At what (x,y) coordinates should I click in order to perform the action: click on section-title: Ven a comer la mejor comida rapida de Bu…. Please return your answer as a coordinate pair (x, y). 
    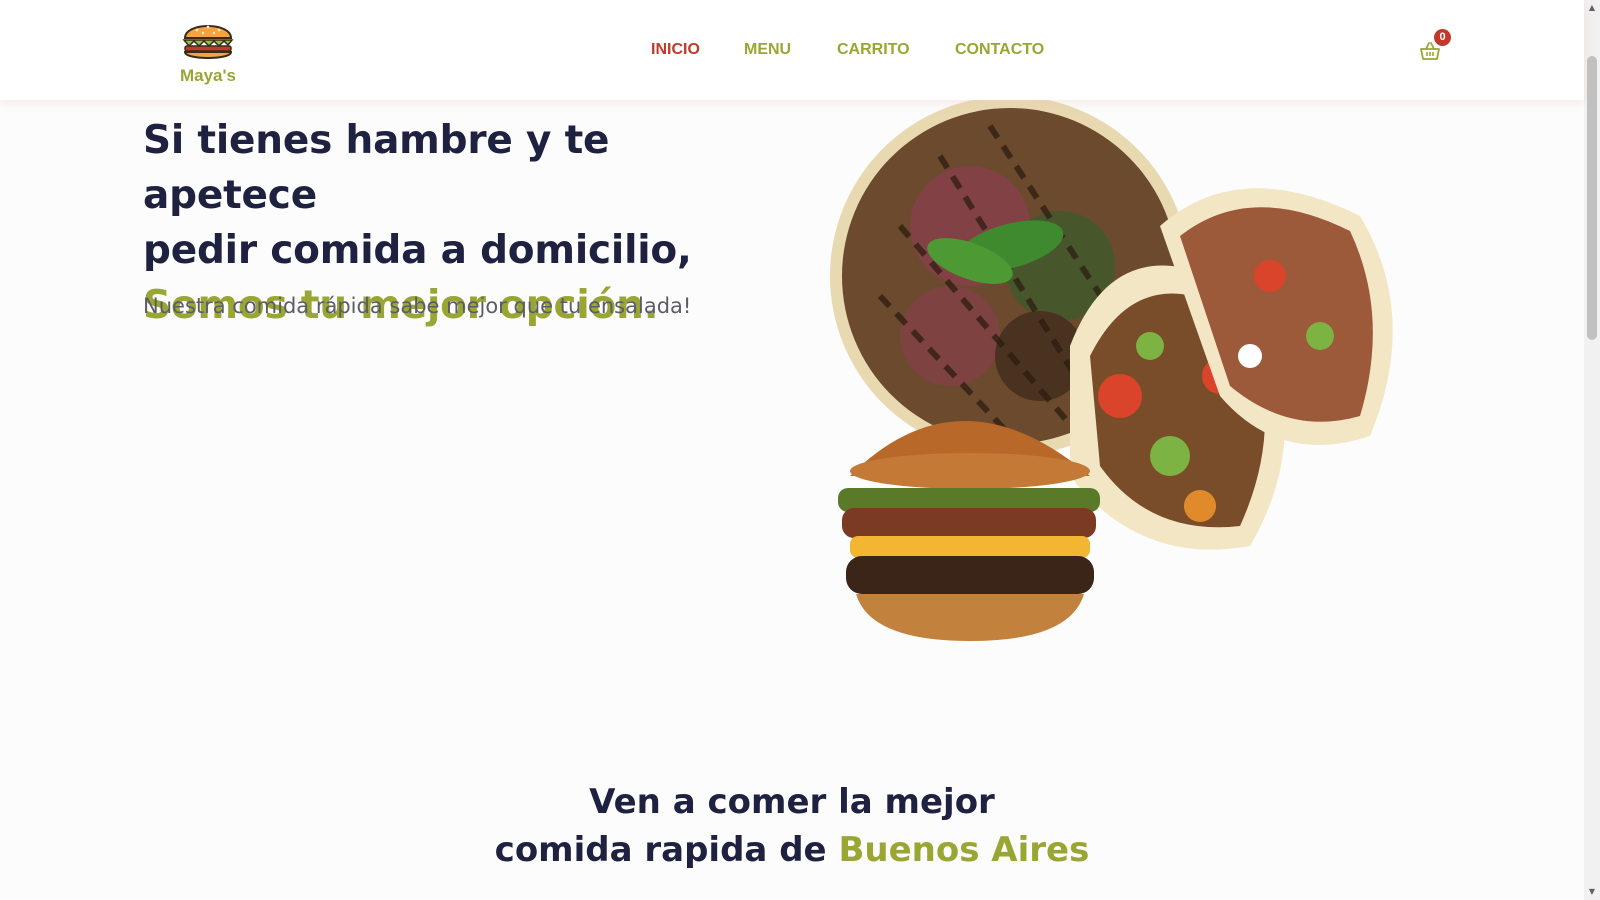
    Looking at the image, I should click on (792, 826).